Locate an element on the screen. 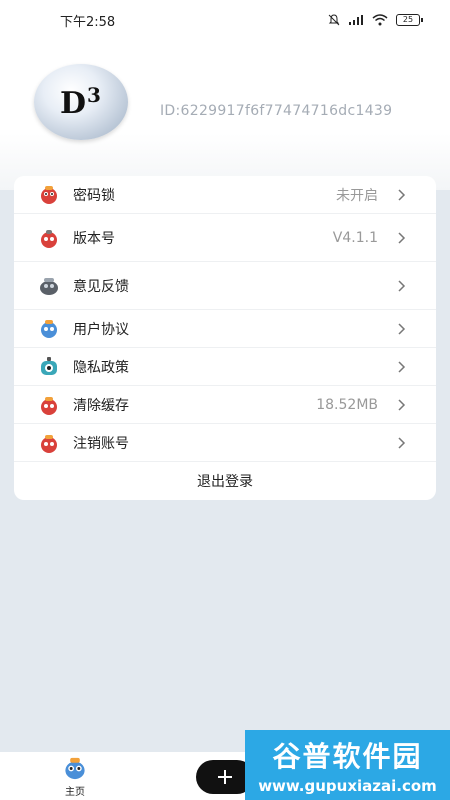 The image size is (450, 800). menu-label: 版本号 is located at coordinates (94, 238).